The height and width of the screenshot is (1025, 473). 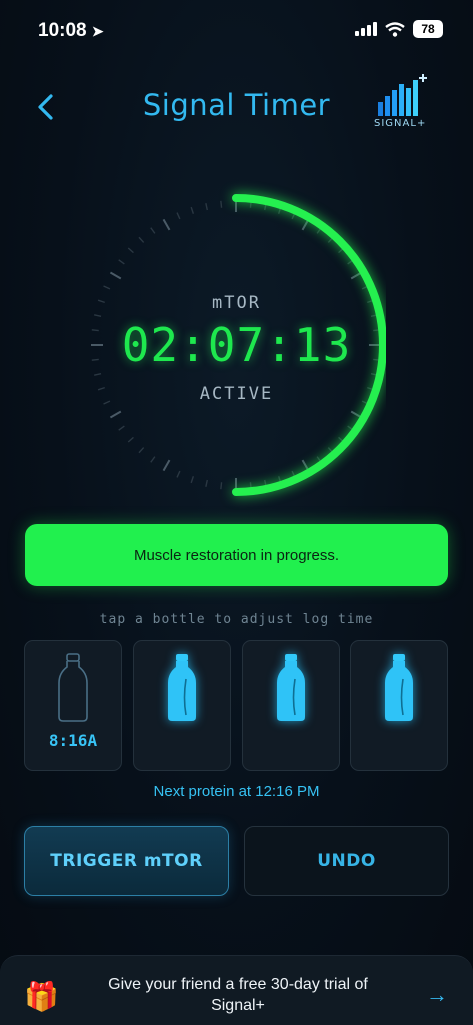 I want to click on gift-icon: 🎁, so click(x=41, y=996).